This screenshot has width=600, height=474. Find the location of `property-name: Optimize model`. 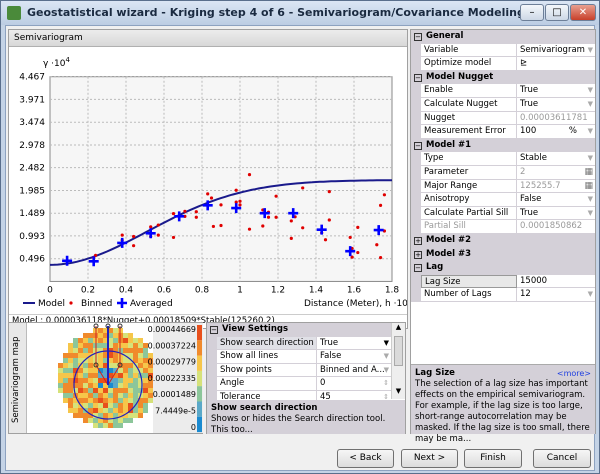

property-name: Optimize model is located at coordinates (469, 64).